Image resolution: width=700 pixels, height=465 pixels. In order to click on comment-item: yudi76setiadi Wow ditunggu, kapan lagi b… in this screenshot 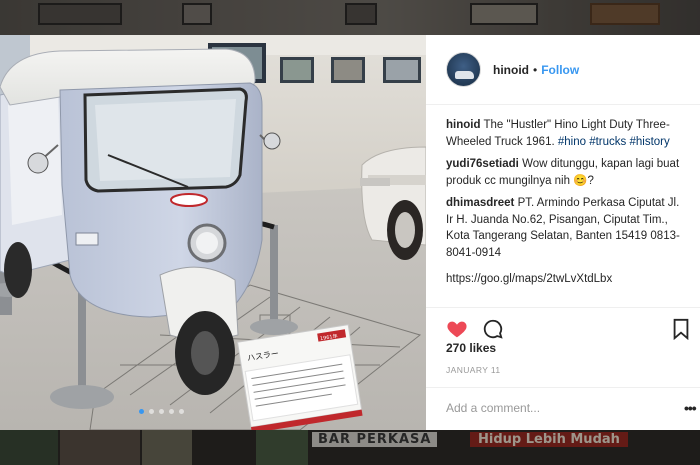, I will do `click(565, 172)`.